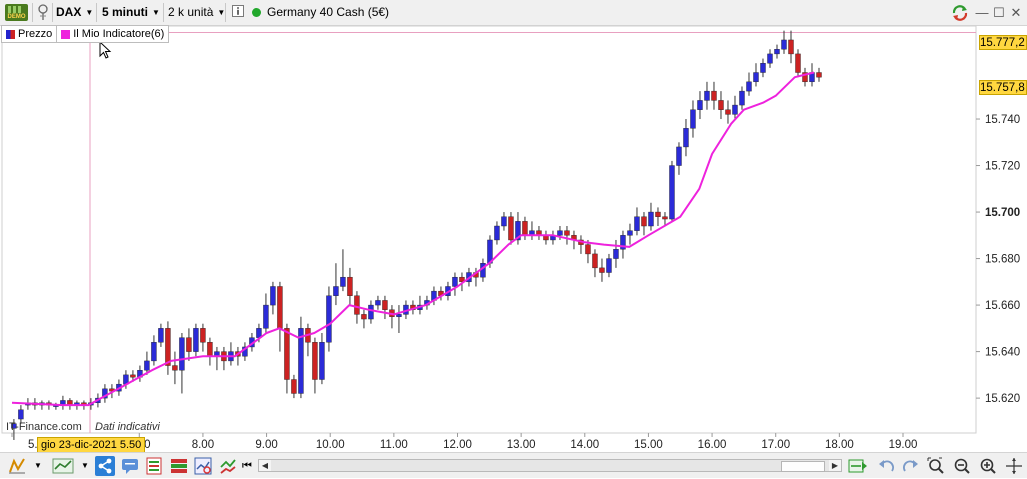 This screenshot has height=479, width=1027. What do you see at coordinates (584, 445) in the screenshot?
I see `x-tick-label: 14.00` at bounding box center [584, 445].